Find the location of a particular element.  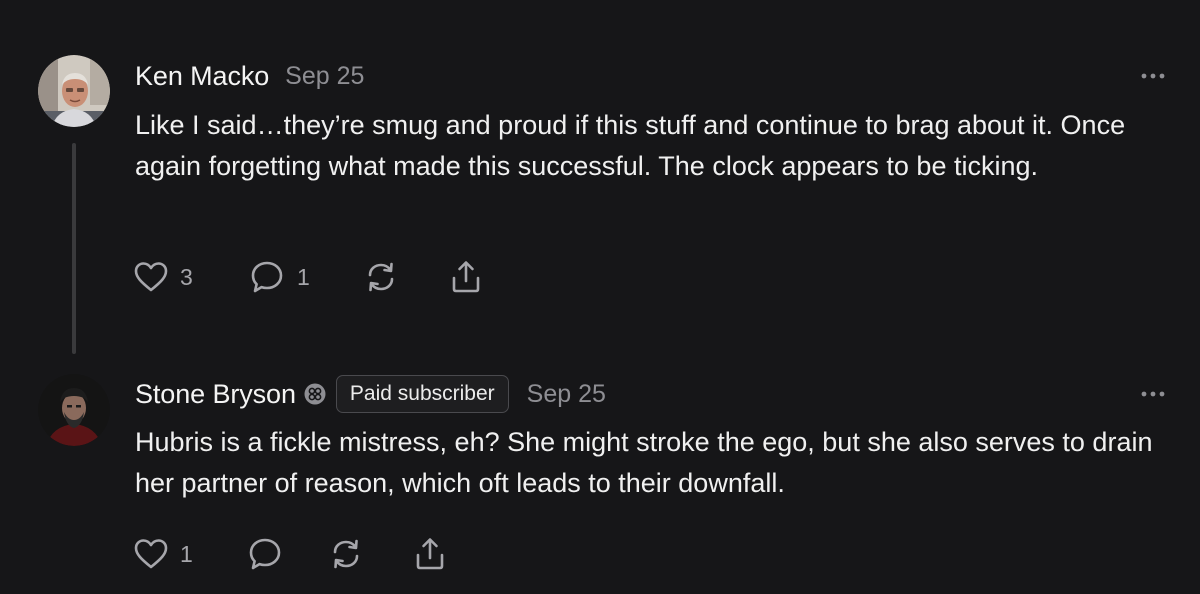

thread-line is located at coordinates (74, 248).